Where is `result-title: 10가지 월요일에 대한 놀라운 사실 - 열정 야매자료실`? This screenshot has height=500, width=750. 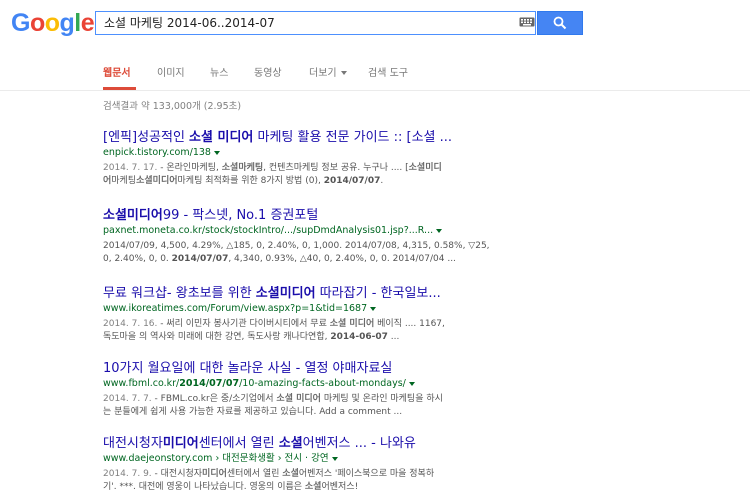
result-title: 10가지 월요일에 대한 놀라운 사실 - 열정 야매자료실 is located at coordinates (300, 369).